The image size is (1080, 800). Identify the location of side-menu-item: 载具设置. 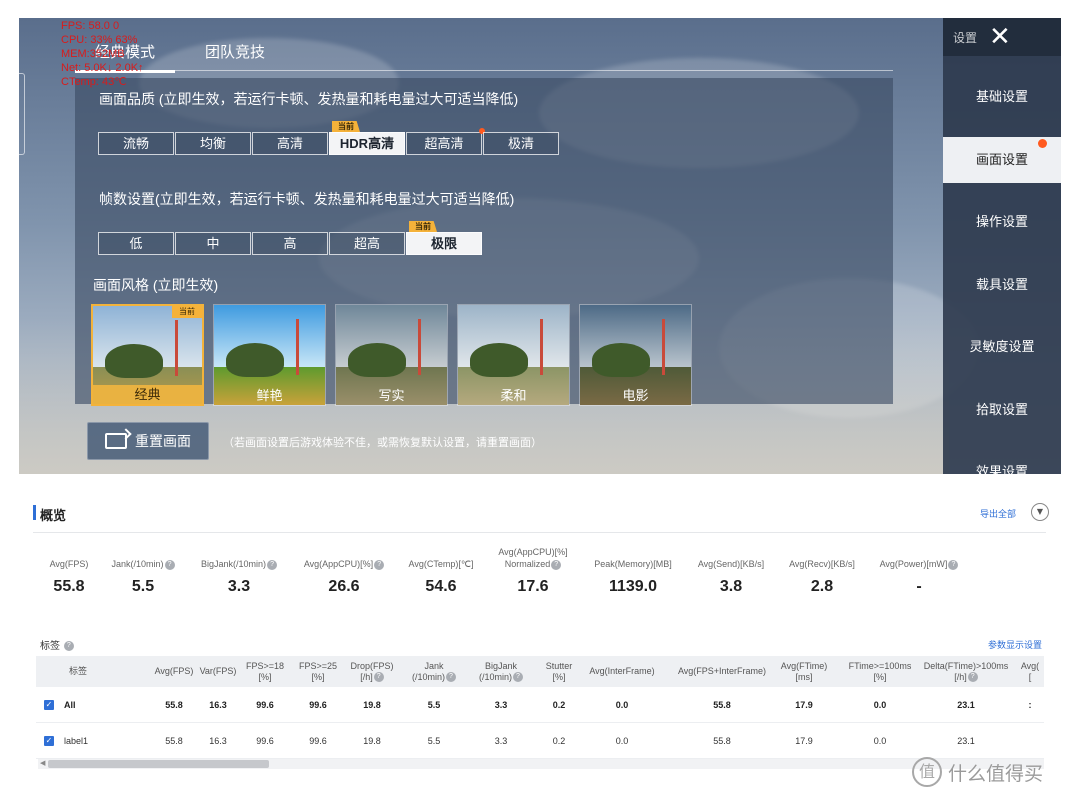
(1002, 285).